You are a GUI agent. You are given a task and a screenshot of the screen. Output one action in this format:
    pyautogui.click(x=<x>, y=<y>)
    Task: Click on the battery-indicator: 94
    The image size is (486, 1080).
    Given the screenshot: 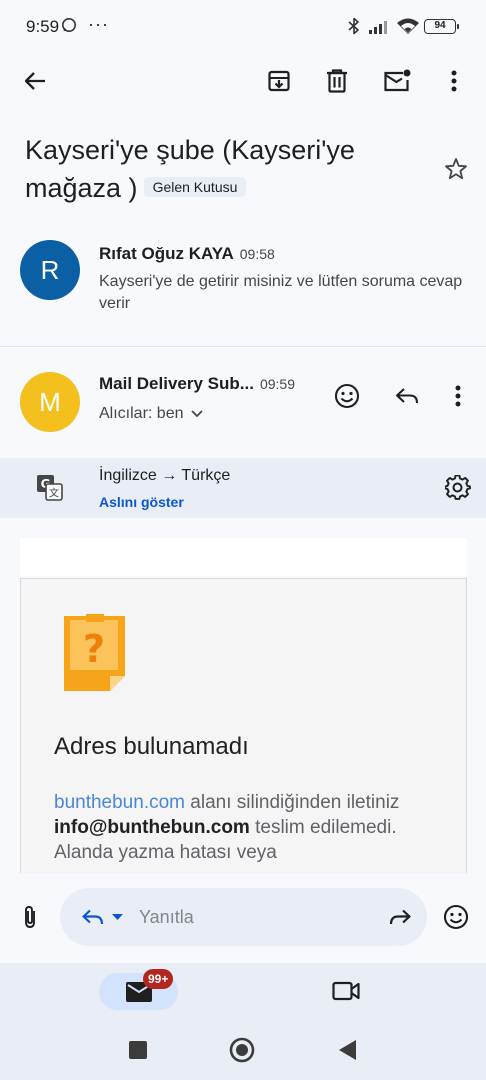 What is the action you would take?
    pyautogui.click(x=441, y=26)
    